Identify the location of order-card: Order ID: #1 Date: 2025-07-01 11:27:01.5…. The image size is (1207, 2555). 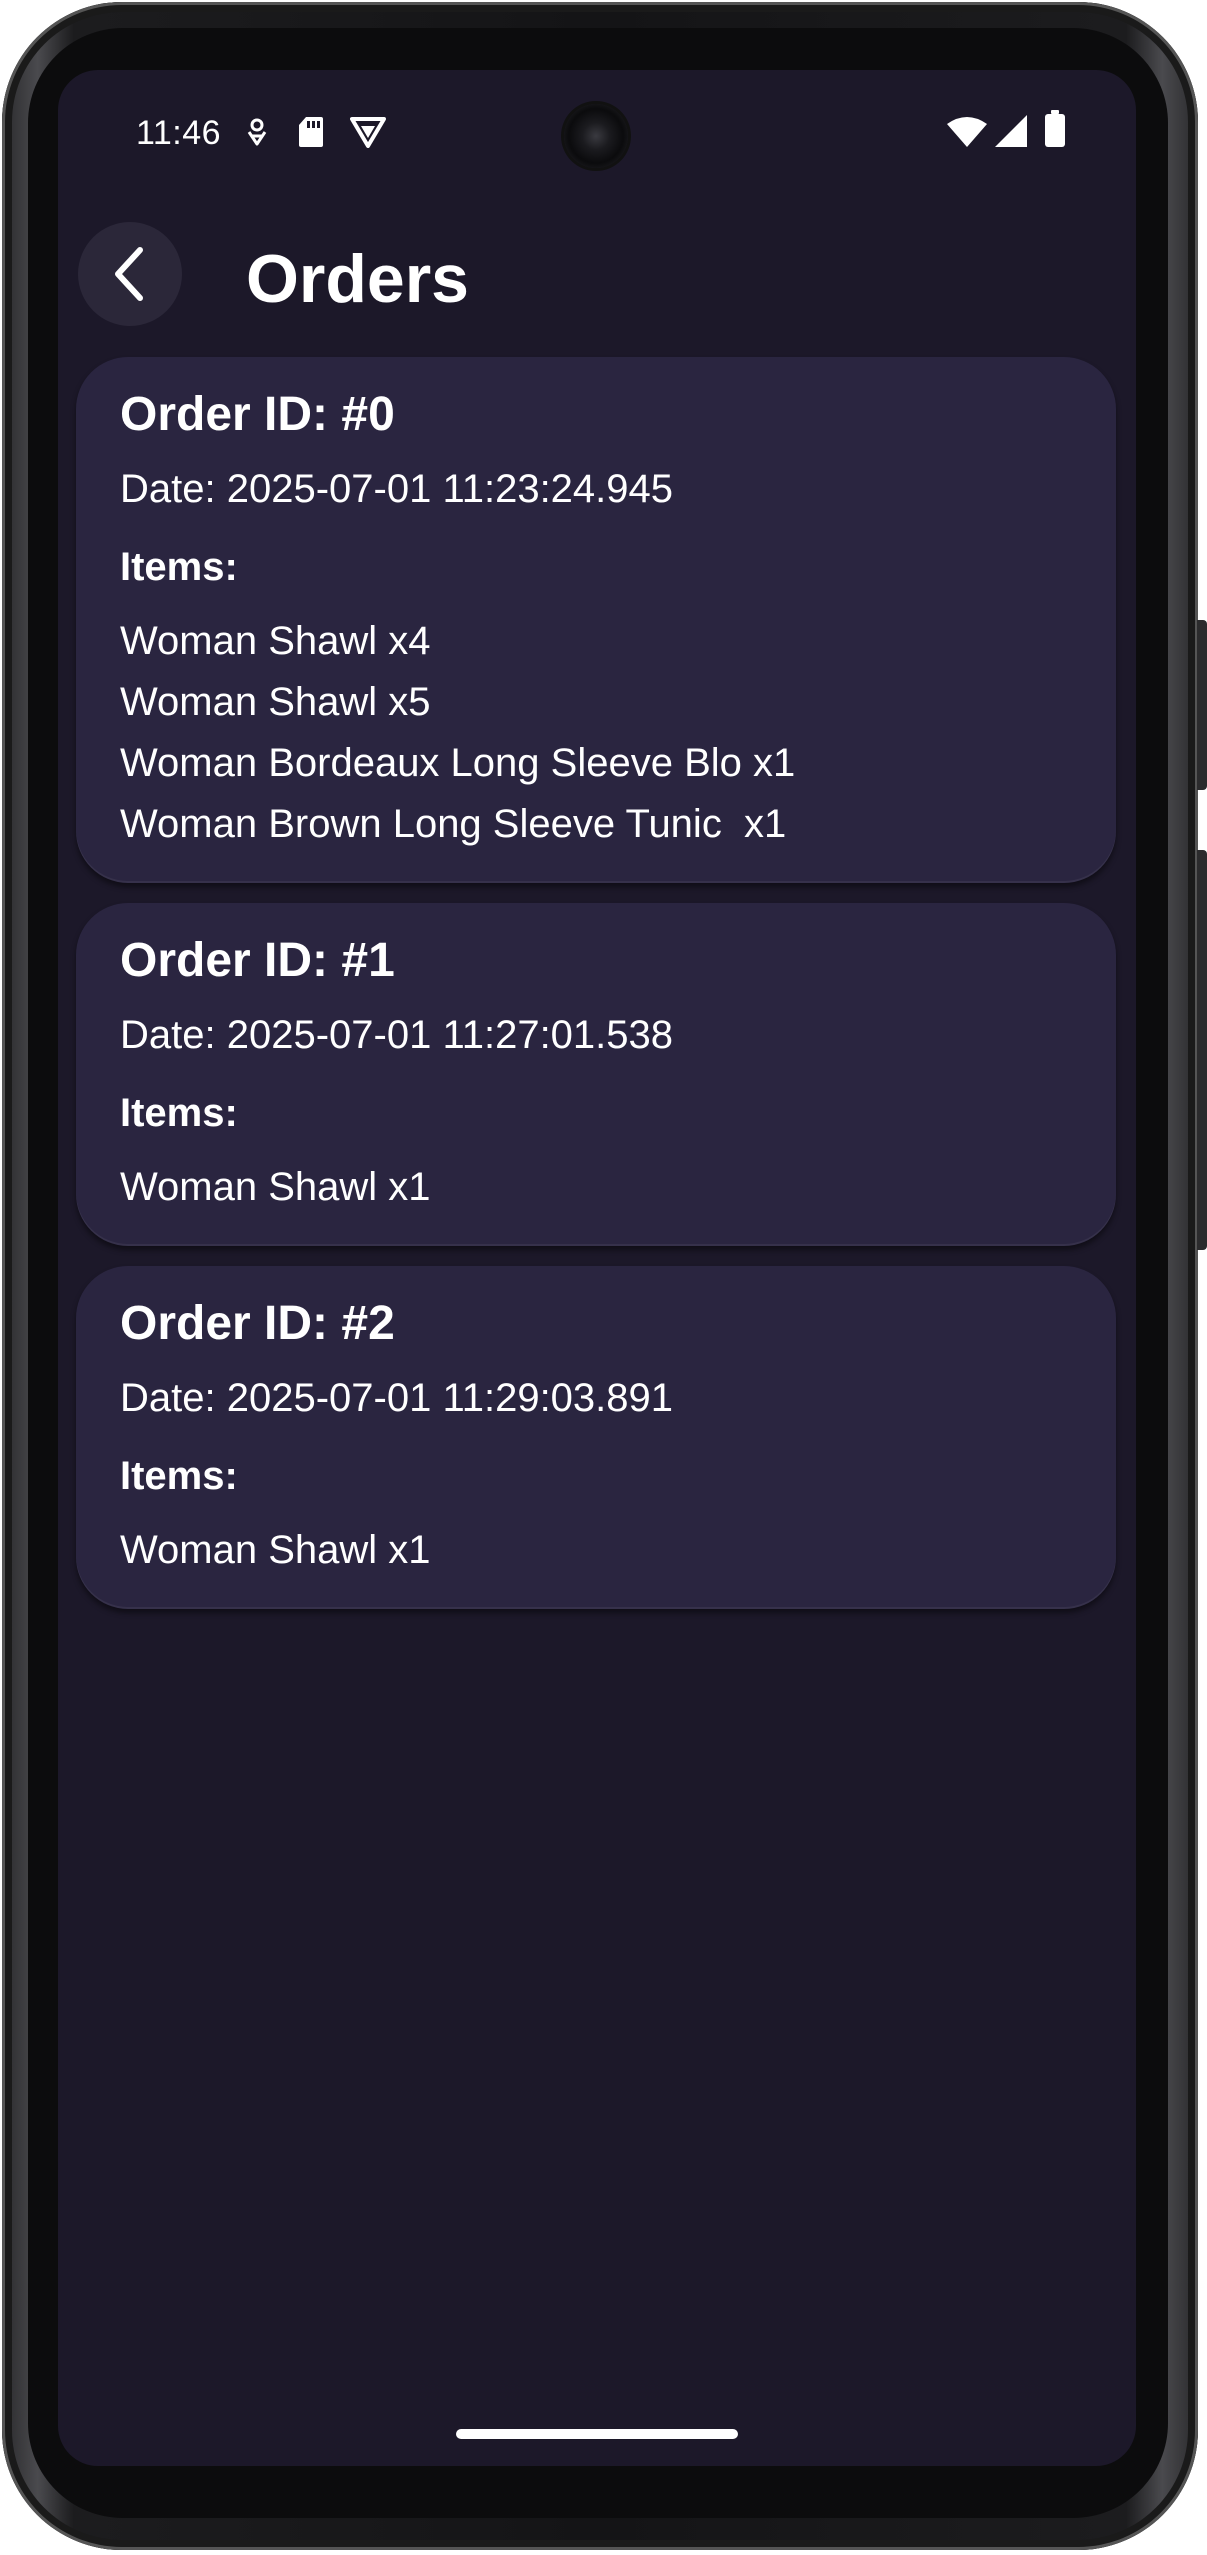
(596, 1074).